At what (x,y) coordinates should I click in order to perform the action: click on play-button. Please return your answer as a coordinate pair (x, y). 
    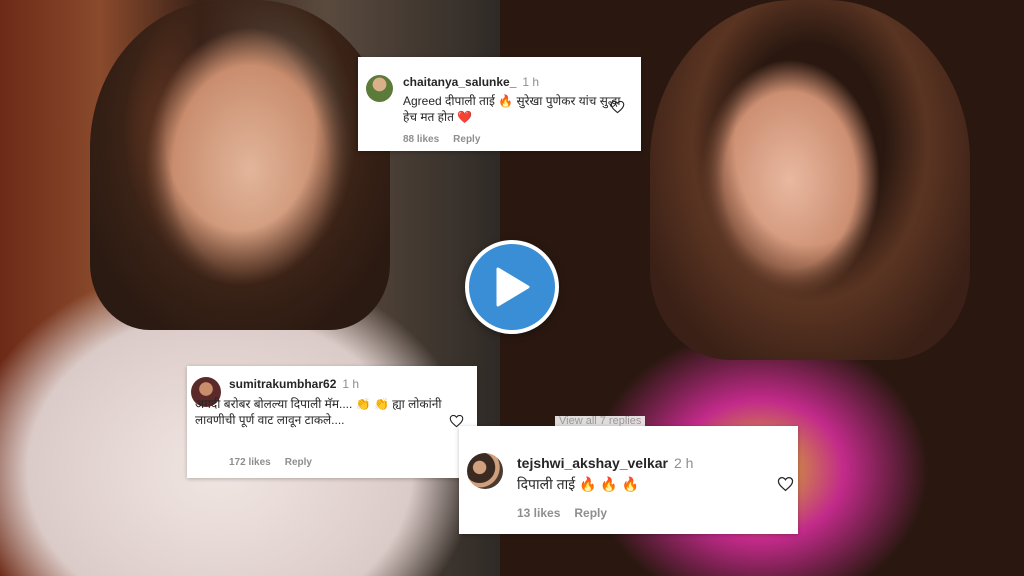
    Looking at the image, I should click on (512, 287).